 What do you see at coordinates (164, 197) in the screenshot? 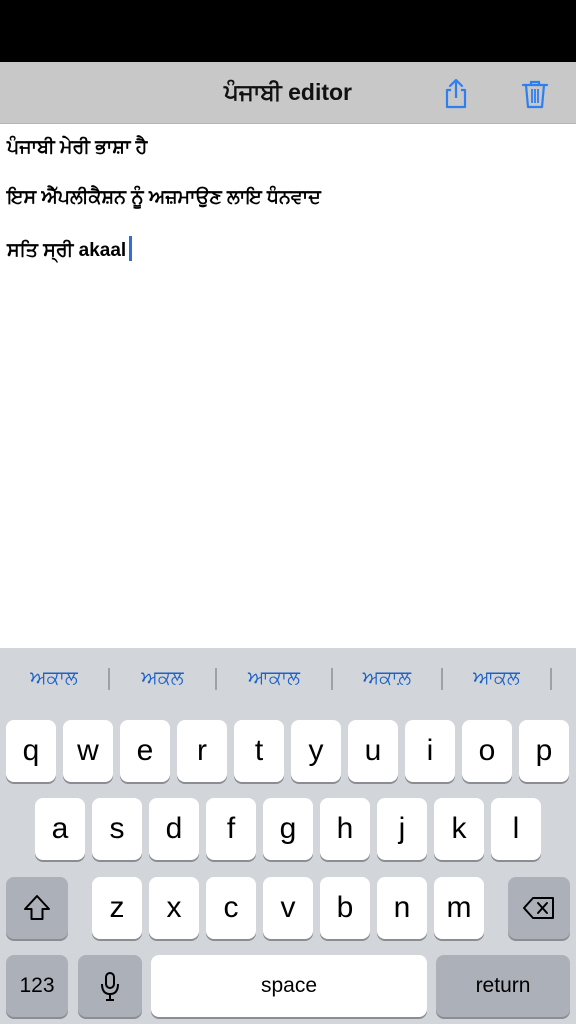
I see `editor-line: ਇਸ ਐੱਪਲੀਕੈਸ਼ਨ ਨੂੰ ਅਜ਼ਮਾਉਣ ਲਾਇ ਧੰਨਵਾਦ` at bounding box center [164, 197].